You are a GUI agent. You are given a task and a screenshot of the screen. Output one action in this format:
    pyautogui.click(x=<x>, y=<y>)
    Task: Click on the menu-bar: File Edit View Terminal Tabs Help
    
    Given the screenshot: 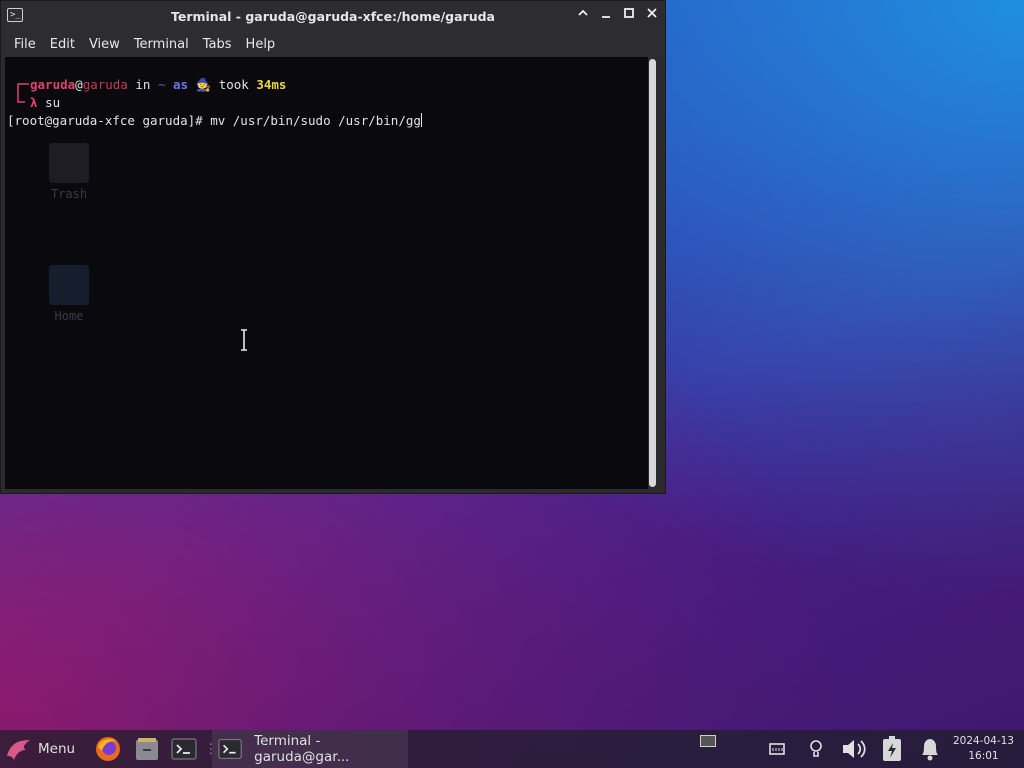 What is the action you would take?
    pyautogui.click(x=333, y=44)
    